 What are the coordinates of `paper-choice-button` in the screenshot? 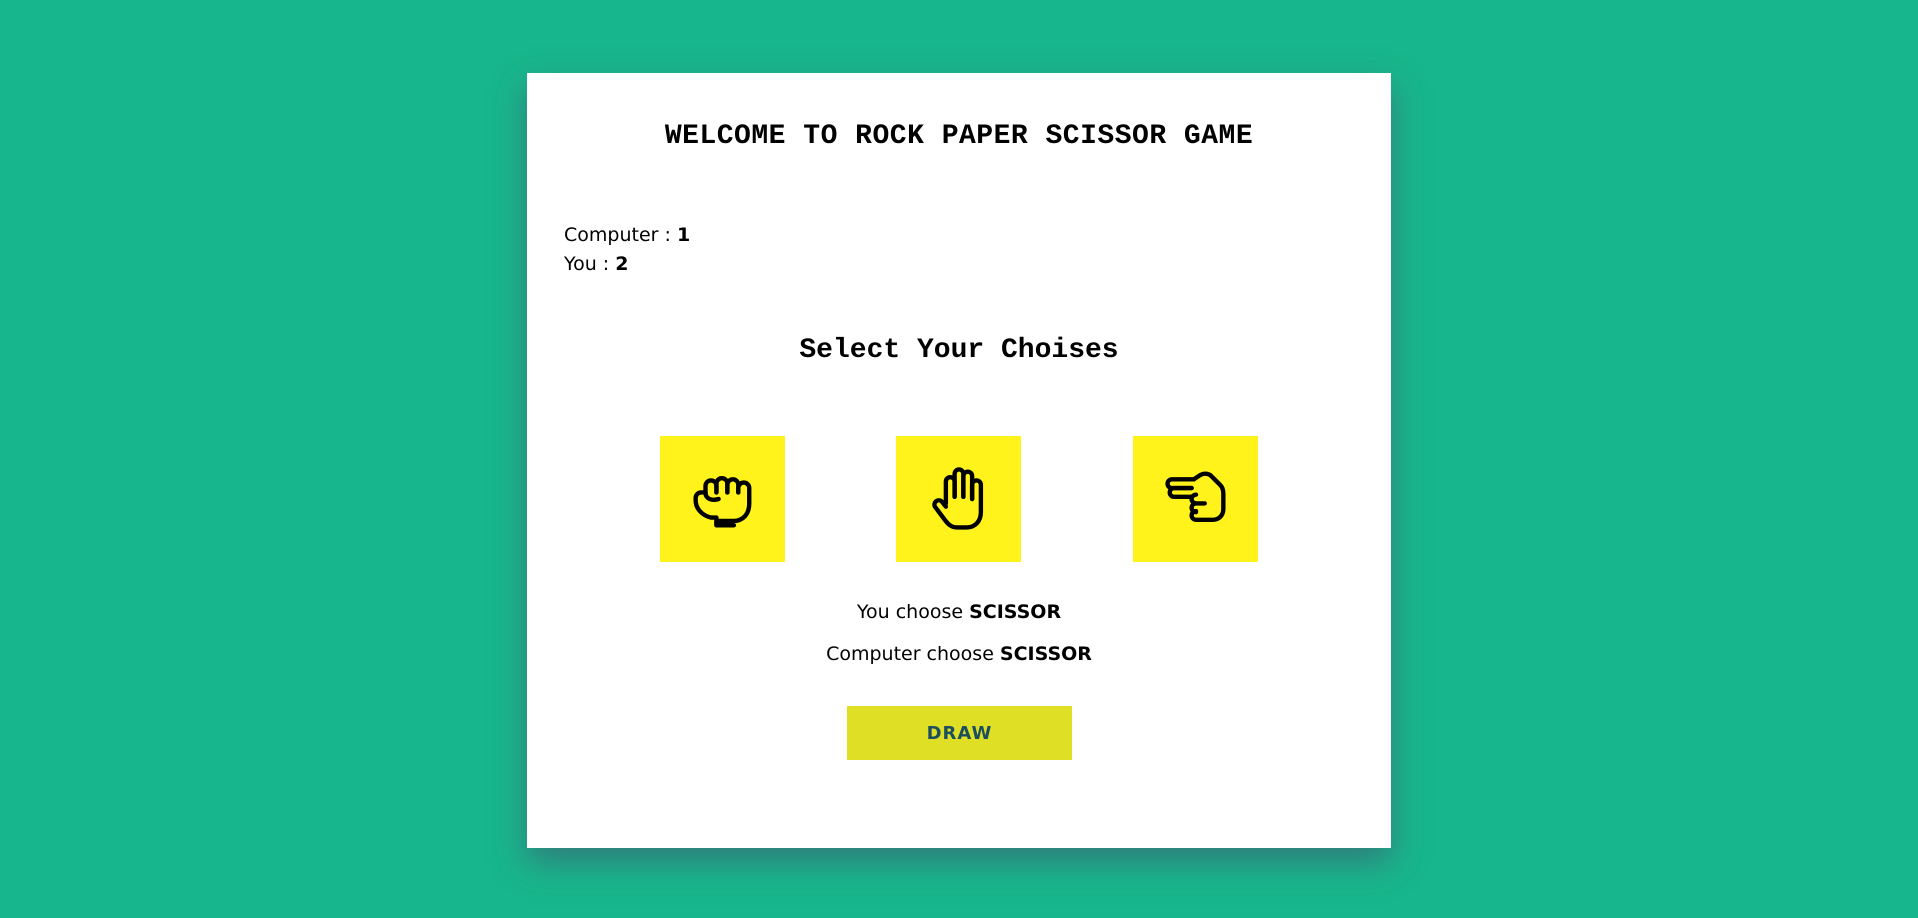 It's located at (958, 499).